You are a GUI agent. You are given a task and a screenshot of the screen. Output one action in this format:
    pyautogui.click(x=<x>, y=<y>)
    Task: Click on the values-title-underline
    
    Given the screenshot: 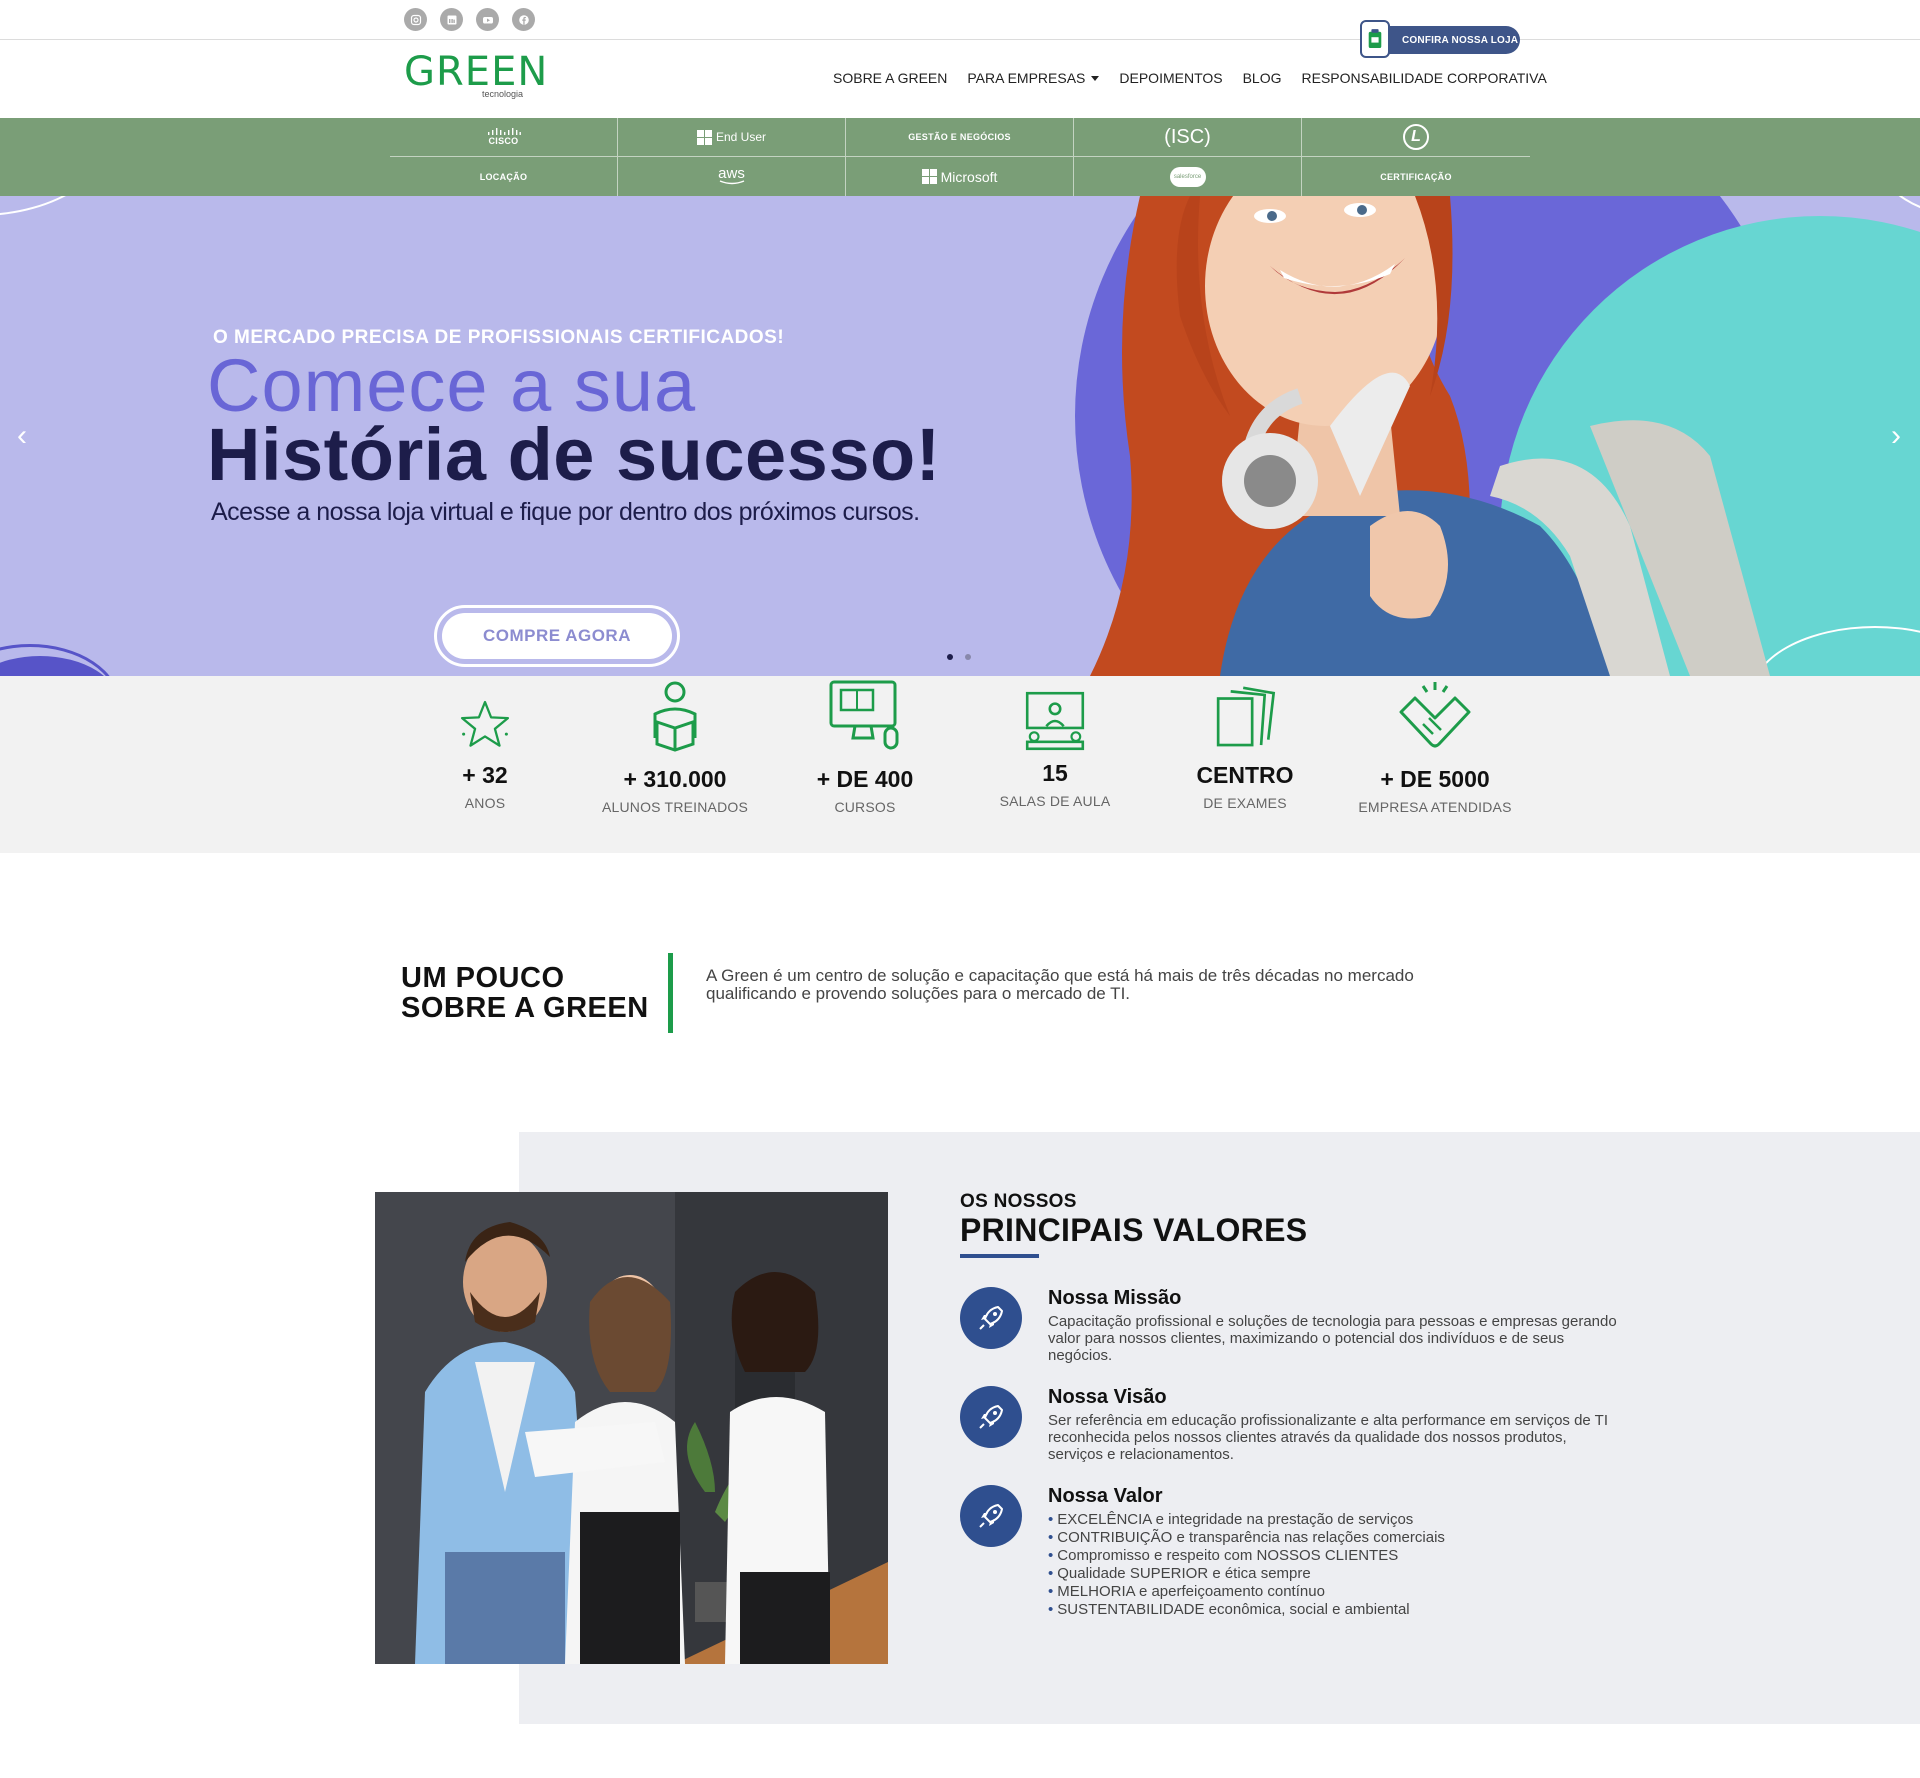 What is the action you would take?
    pyautogui.click(x=999, y=1256)
    